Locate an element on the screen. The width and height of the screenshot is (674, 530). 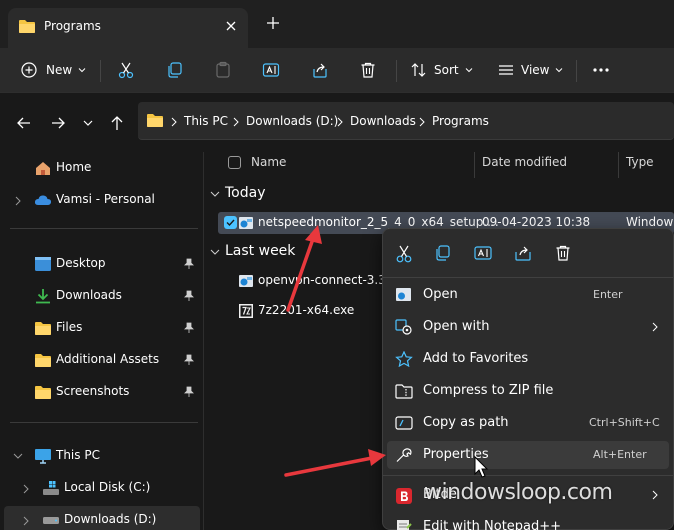
arrow-to-properties-icon is located at coordinates (335, 463).